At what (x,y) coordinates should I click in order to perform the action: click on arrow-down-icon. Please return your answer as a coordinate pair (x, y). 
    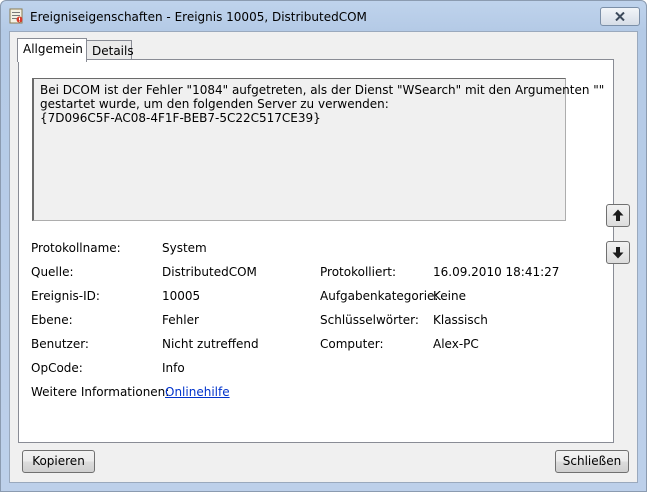
    Looking at the image, I should click on (618, 253).